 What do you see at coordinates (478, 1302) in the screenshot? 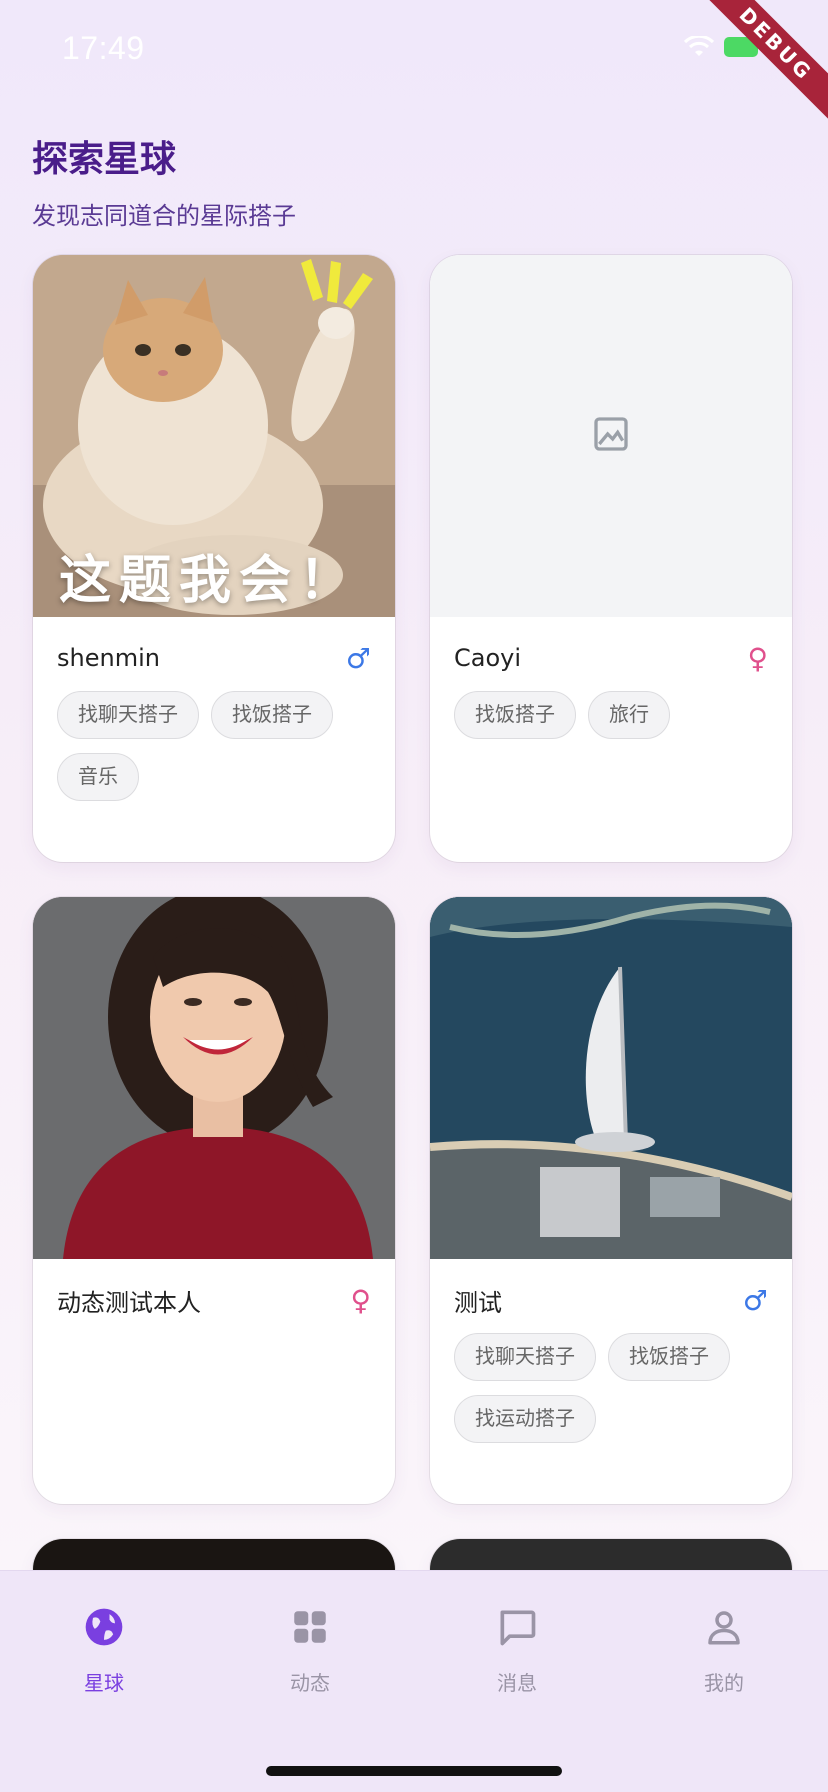
I see `profile-name: 测试` at bounding box center [478, 1302].